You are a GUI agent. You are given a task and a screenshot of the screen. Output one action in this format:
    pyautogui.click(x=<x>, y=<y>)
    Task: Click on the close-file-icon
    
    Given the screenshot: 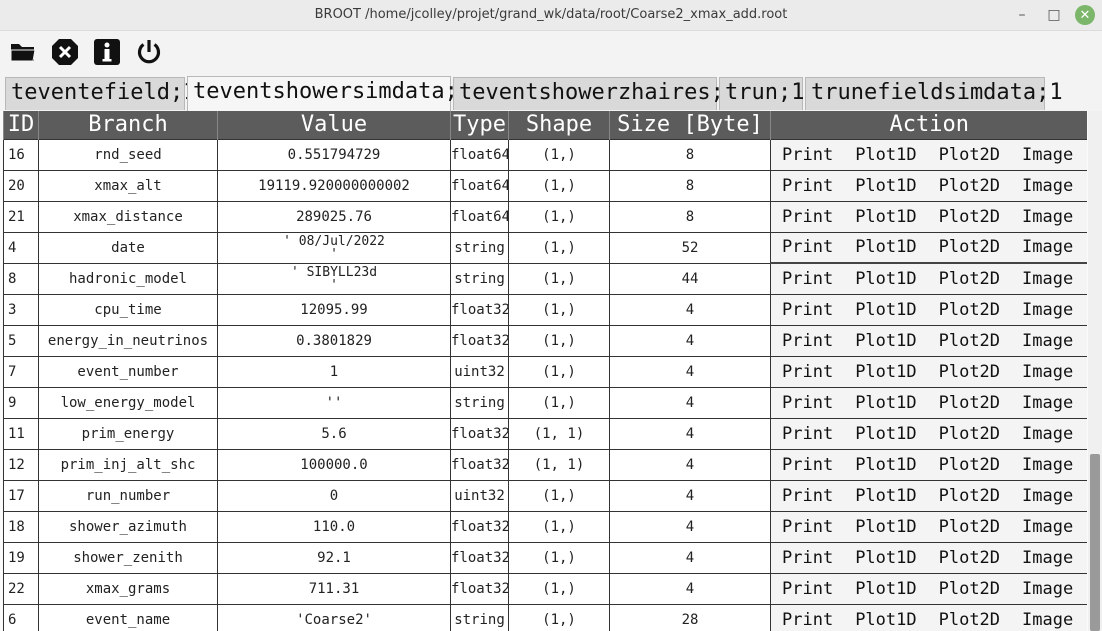 What is the action you would take?
    pyautogui.click(x=65, y=52)
    